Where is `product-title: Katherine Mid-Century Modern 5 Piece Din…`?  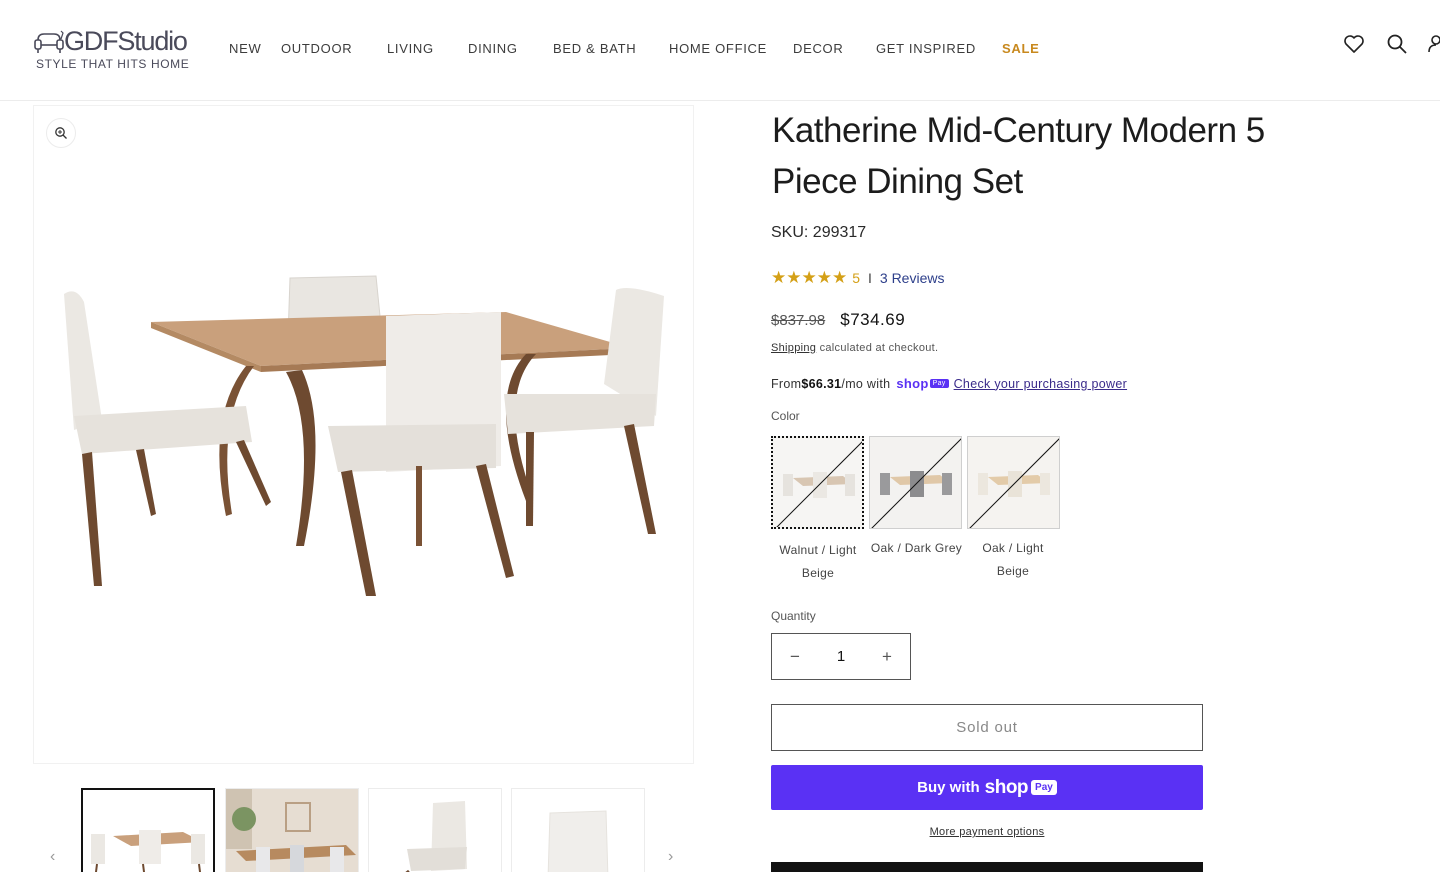
product-title: Katherine Mid-Century Modern 5 Piece Din… is located at coordinates (1018, 156).